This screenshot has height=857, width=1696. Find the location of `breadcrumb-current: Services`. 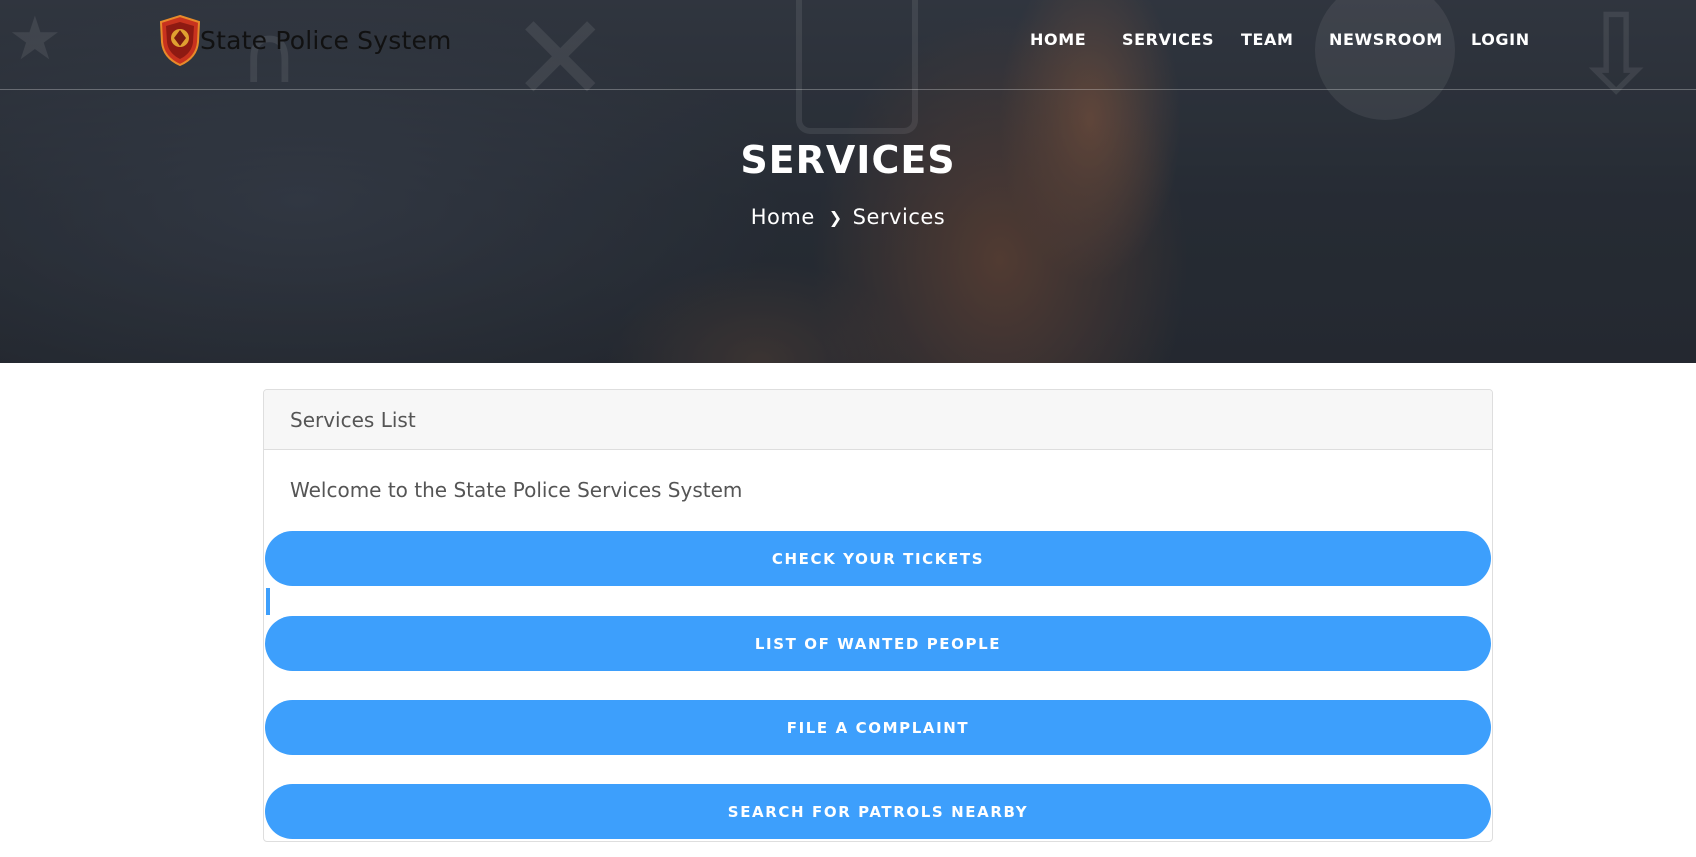

breadcrumb-current: Services is located at coordinates (899, 217).